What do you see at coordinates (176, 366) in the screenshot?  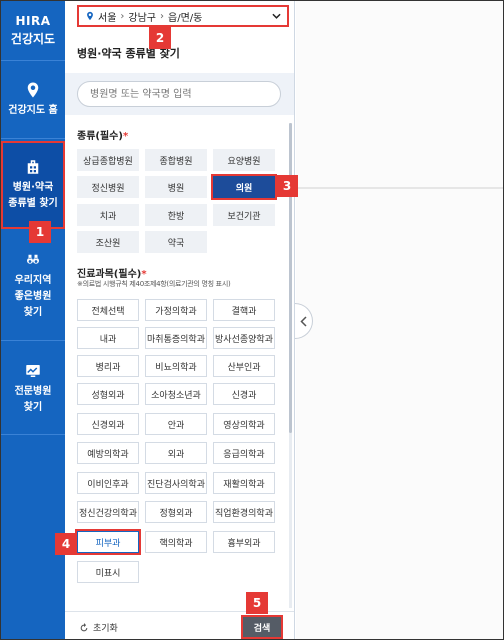 I see `subject-button: 비뇨의학과` at bounding box center [176, 366].